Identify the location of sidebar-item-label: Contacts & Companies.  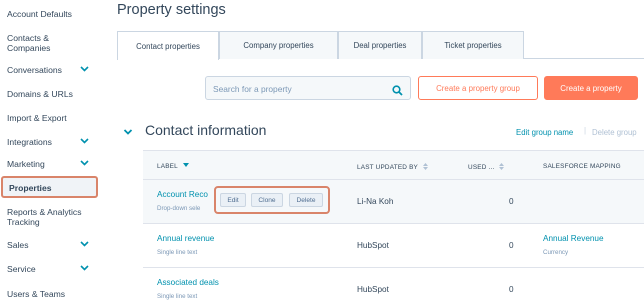
(29, 43).